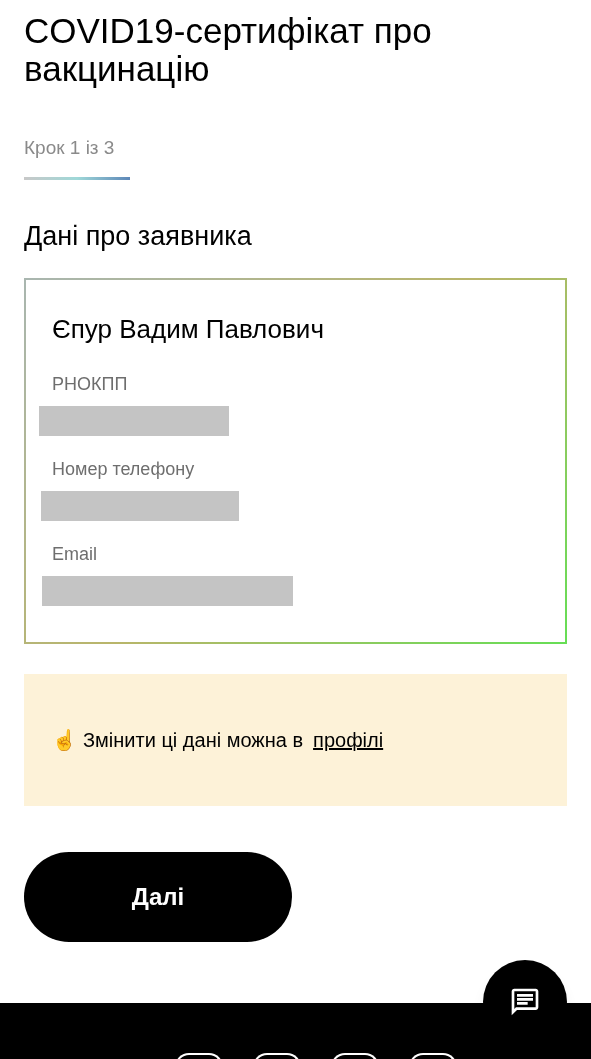 The width and height of the screenshot is (591, 1059). Describe the element at coordinates (188, 329) in the screenshot. I see `applicant-name: Єпур Вадим Павлович` at that location.